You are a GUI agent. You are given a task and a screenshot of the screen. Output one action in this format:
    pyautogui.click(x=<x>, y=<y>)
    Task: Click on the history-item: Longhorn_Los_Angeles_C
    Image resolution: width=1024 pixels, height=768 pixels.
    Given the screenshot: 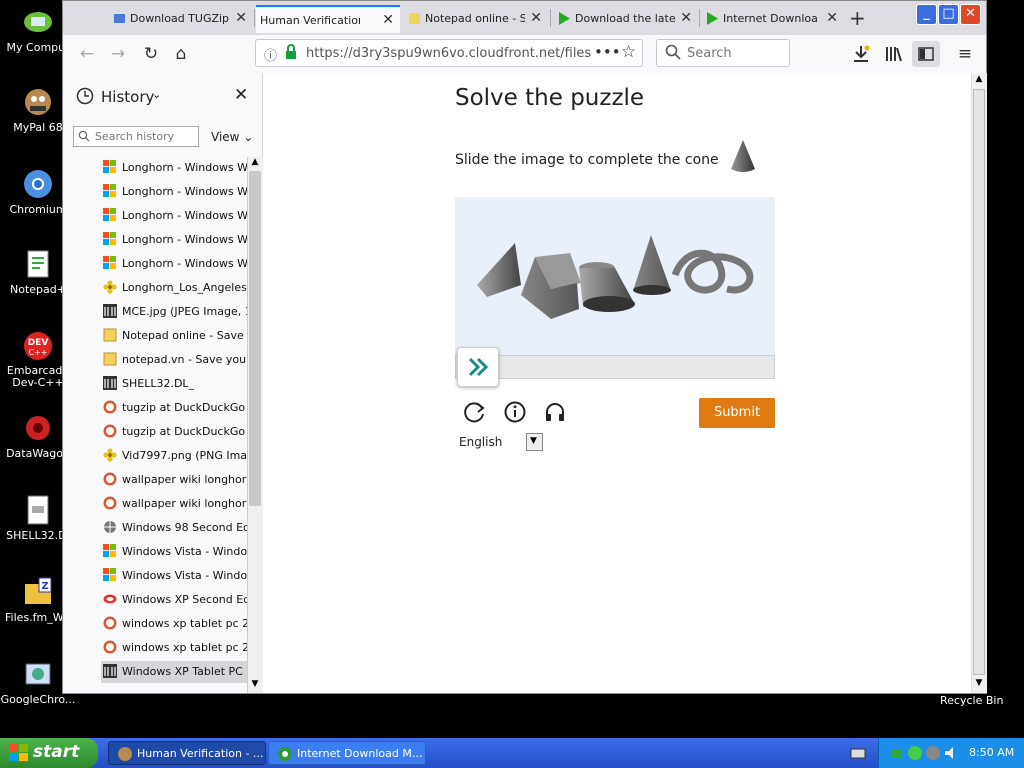 What is the action you would take?
    pyautogui.click(x=174, y=288)
    